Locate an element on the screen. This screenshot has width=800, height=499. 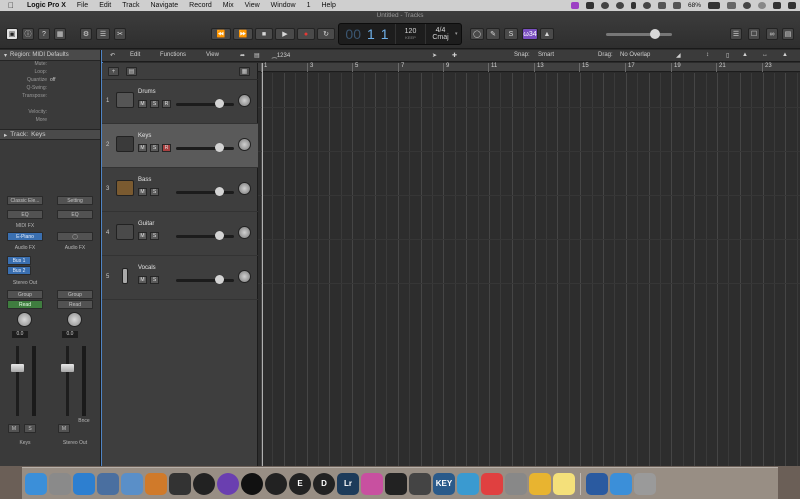
param-mute: Mute: is located at coordinates (50, 65).